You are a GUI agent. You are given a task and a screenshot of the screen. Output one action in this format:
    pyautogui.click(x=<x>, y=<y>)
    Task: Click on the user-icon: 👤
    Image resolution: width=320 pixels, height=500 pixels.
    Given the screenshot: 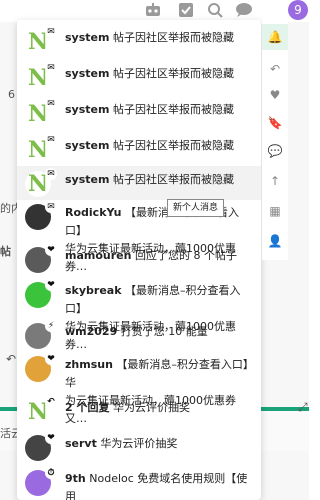 What is the action you would take?
    pyautogui.click(x=275, y=241)
    